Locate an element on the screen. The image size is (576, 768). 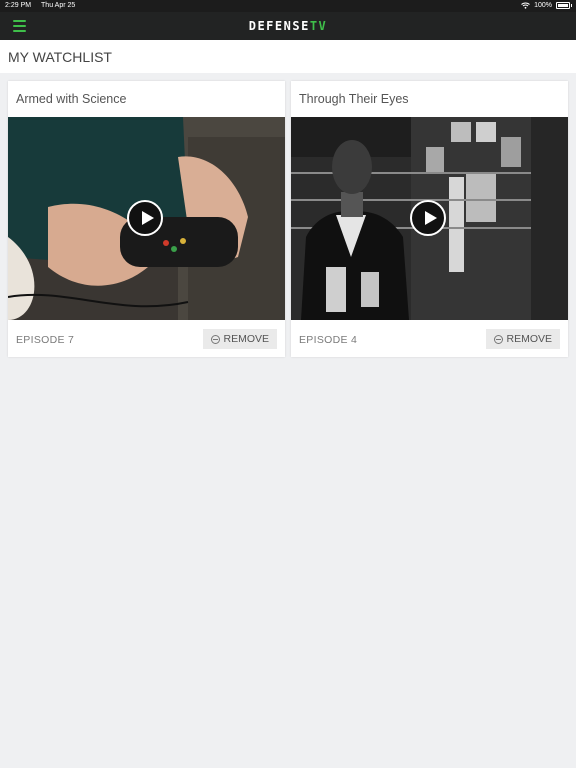
page-header: MY WATCHLIST is located at coordinates (288, 56).